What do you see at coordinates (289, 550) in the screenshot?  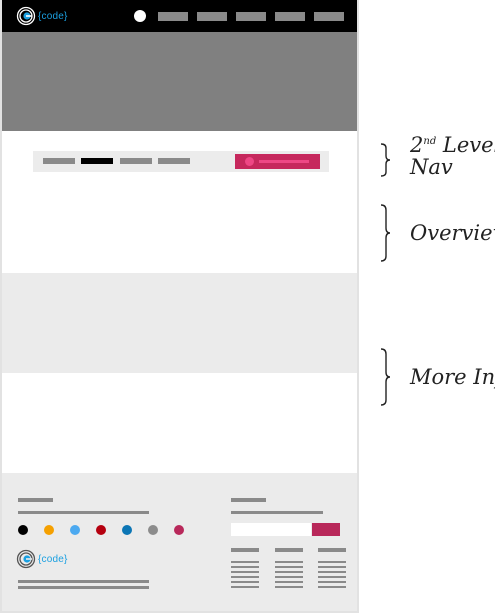 I see `footer-column-2-heading` at bounding box center [289, 550].